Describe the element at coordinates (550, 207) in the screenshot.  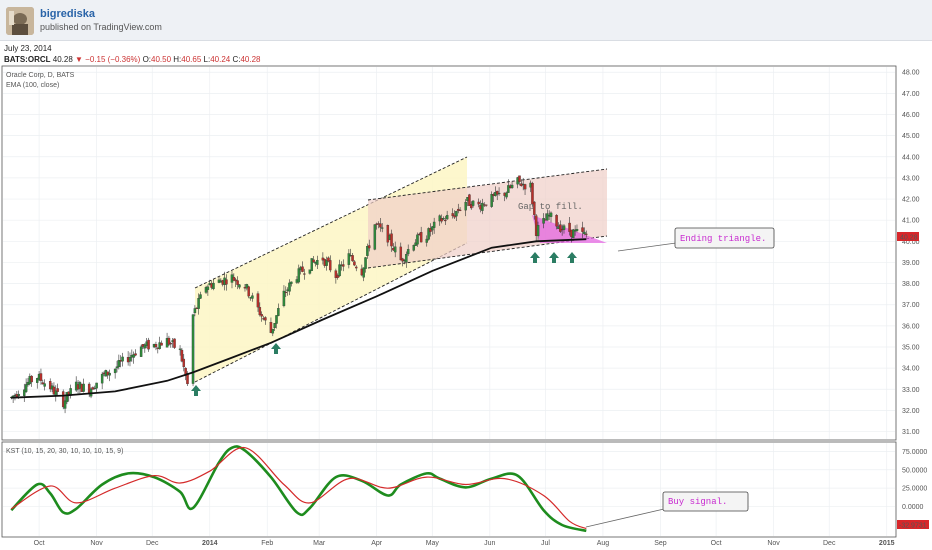
I see `gap-to-fill-annotation: Gap to fill.` at that location.